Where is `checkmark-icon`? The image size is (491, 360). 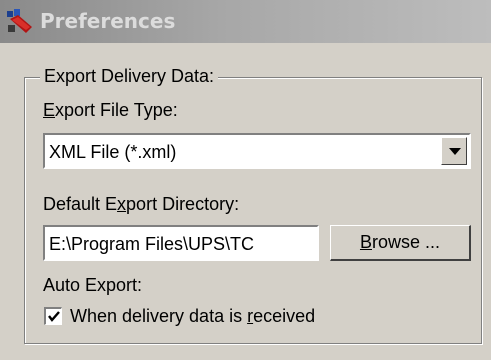 checkmark-icon is located at coordinates (54, 316).